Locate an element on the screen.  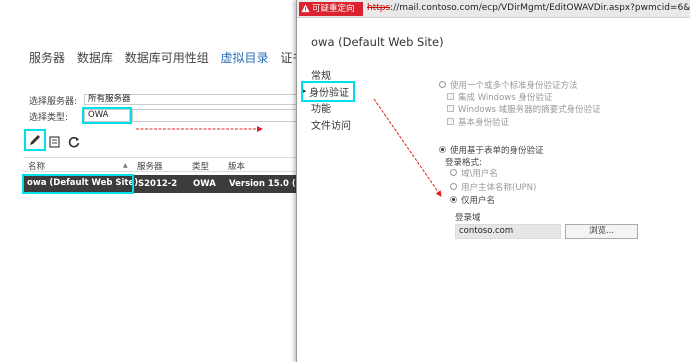
annotation-arrows is located at coordinates (289, 147).